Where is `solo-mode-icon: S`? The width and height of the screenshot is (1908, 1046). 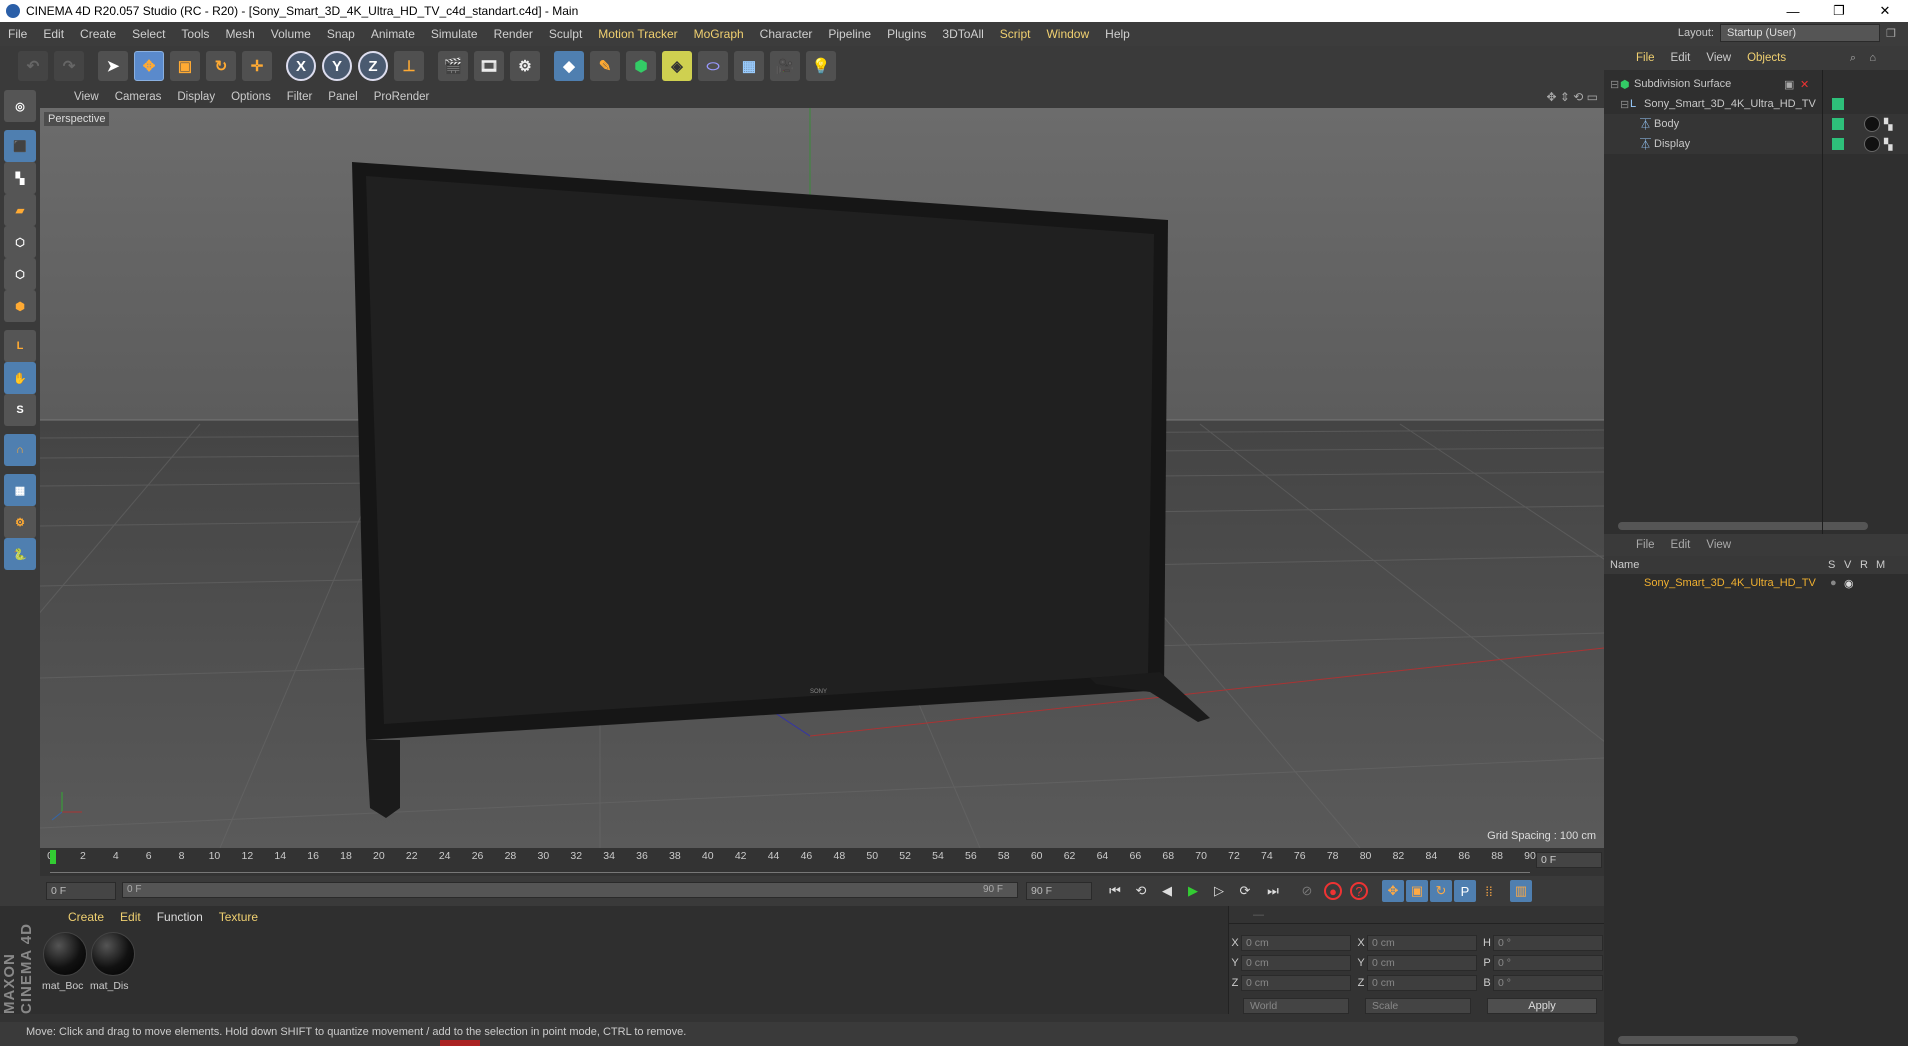 solo-mode-icon: S is located at coordinates (20, 410).